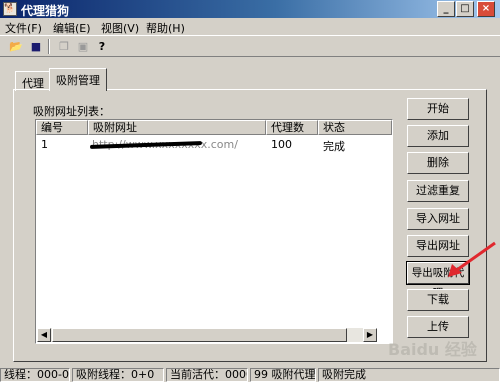 This screenshot has width=500, height=382. I want to click on status-threads: 线程：000-00, so click(35, 375).